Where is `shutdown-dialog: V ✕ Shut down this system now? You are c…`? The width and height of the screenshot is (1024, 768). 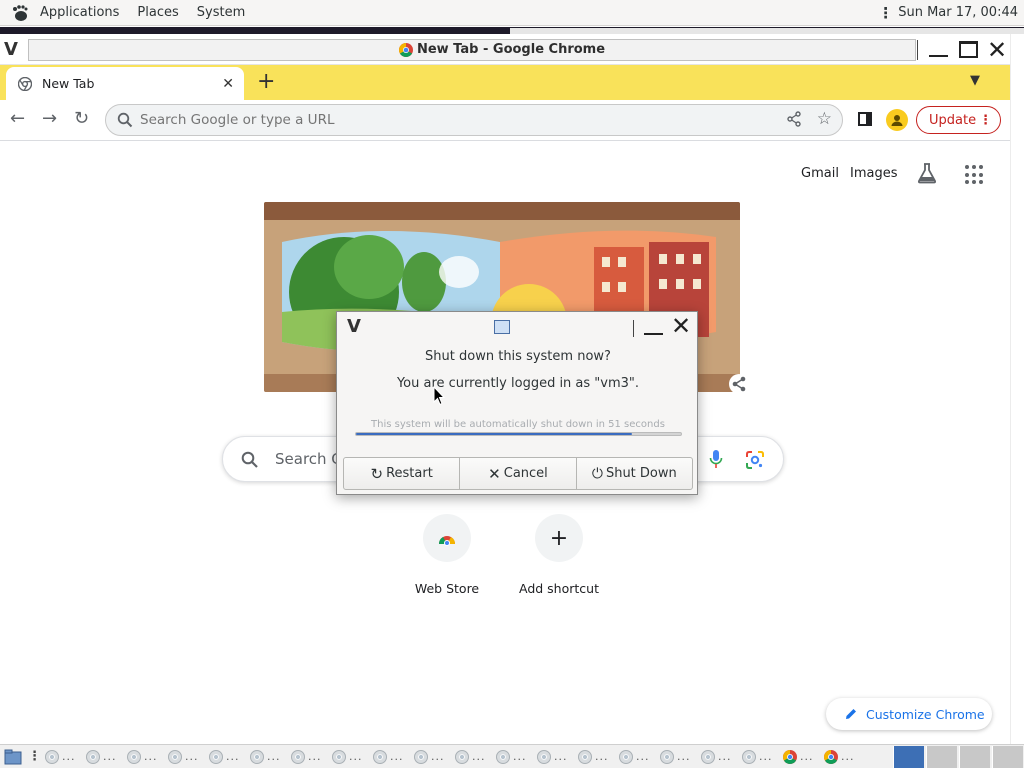
shutdown-dialog: V ✕ Shut down this system now? You are c… is located at coordinates (517, 403).